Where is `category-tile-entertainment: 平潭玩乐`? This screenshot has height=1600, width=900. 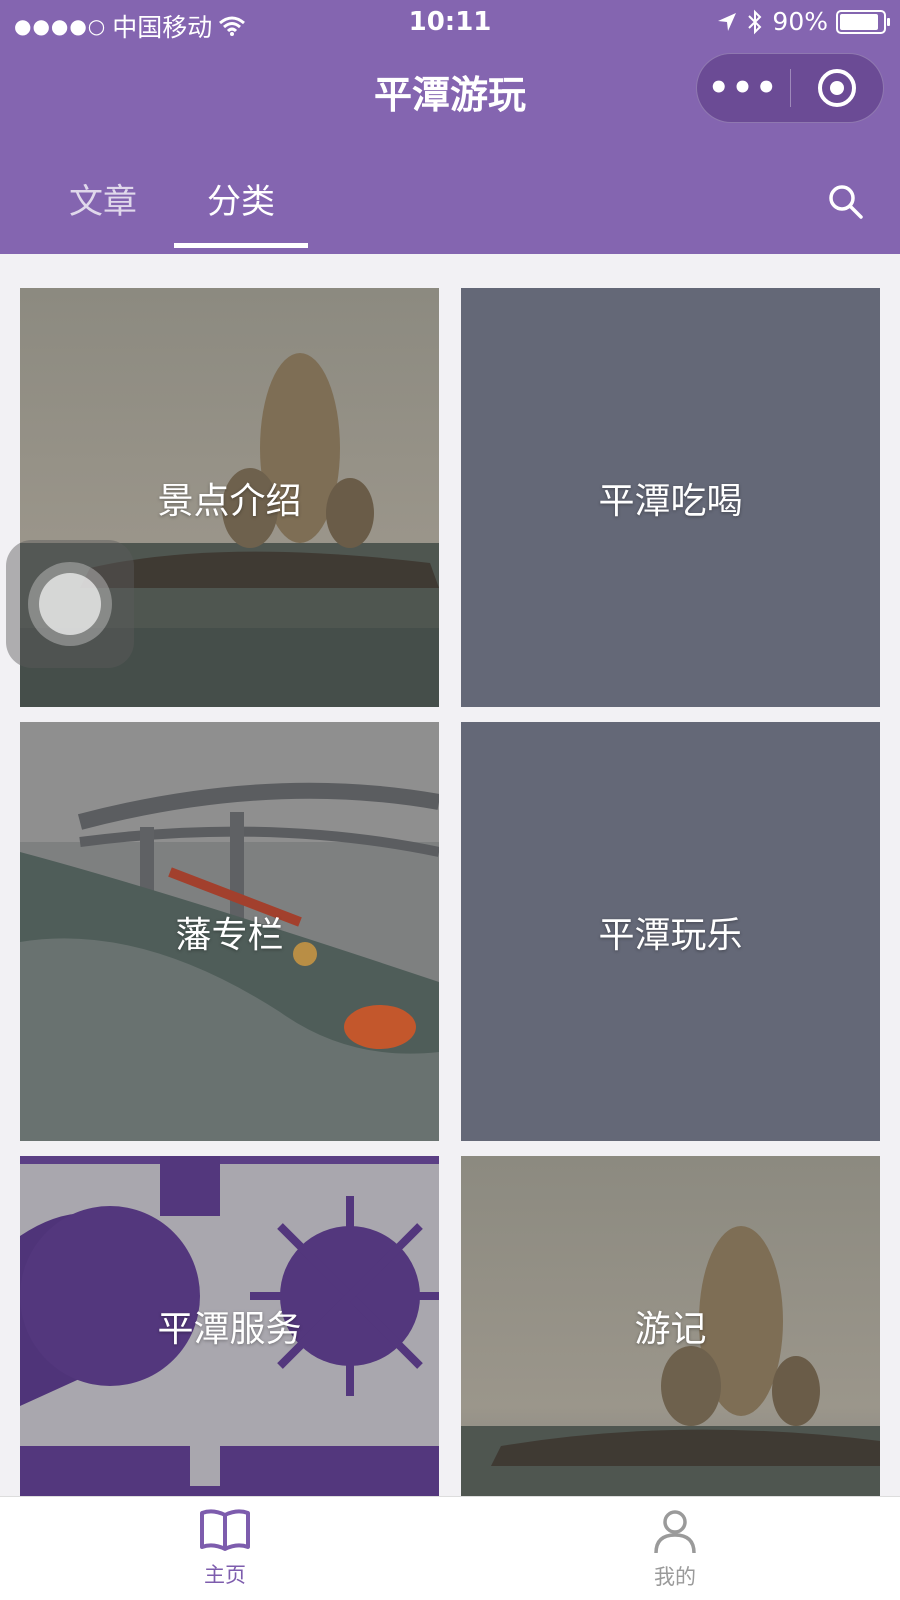 category-tile-entertainment: 平潭玩乐 is located at coordinates (670, 931).